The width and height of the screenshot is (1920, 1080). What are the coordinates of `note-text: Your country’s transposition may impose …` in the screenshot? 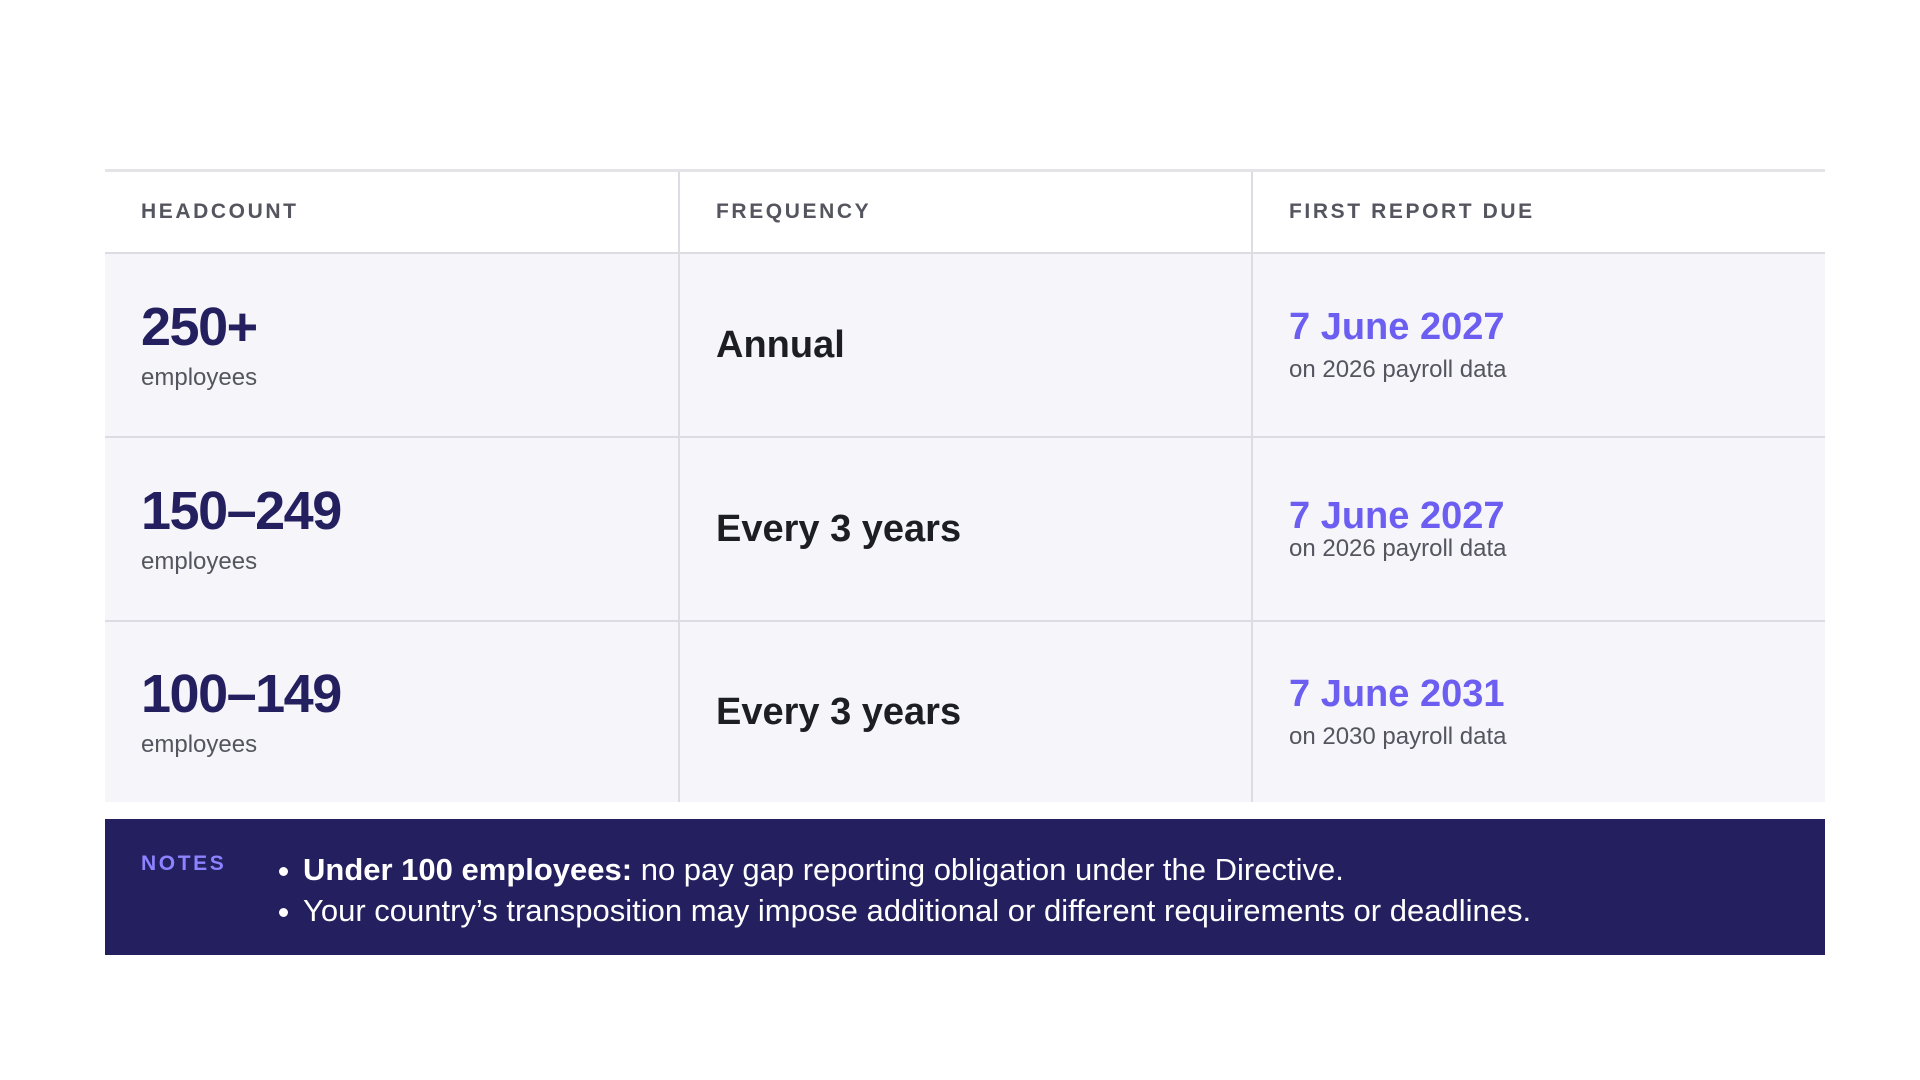 It's located at (917, 910).